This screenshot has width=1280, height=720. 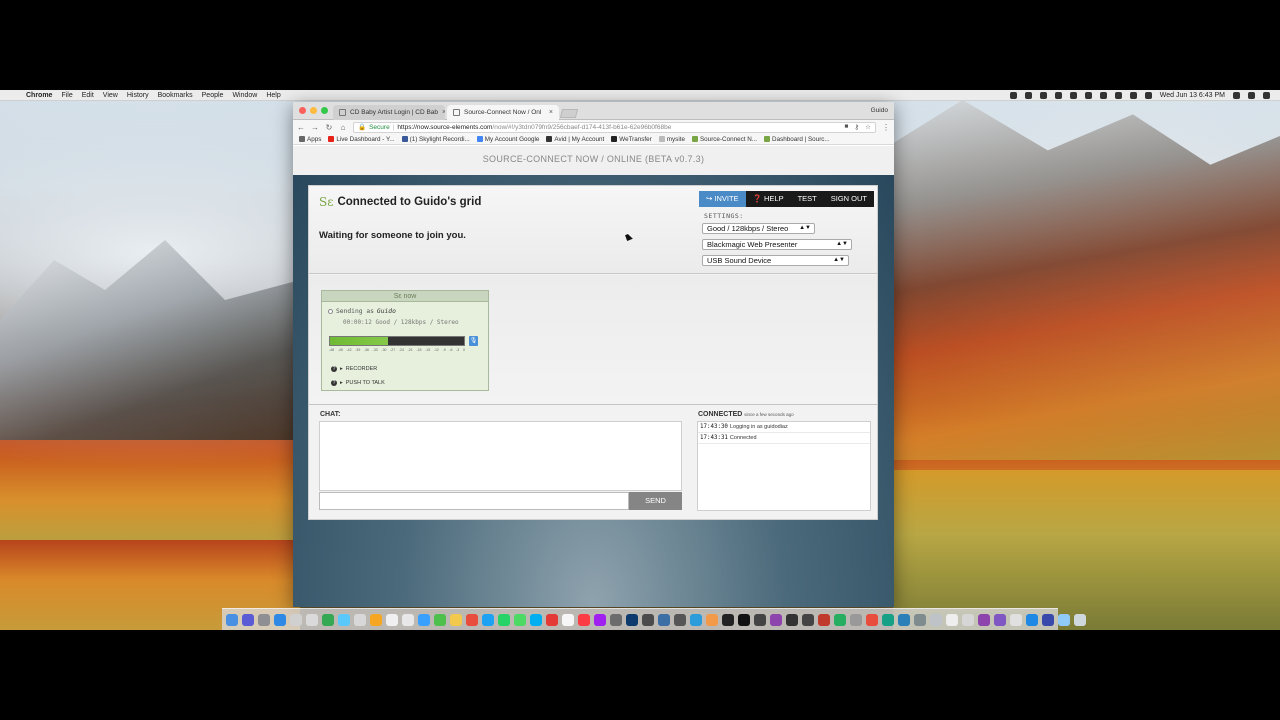 I want to click on bookmark-item: Apps, so click(x=310, y=139).